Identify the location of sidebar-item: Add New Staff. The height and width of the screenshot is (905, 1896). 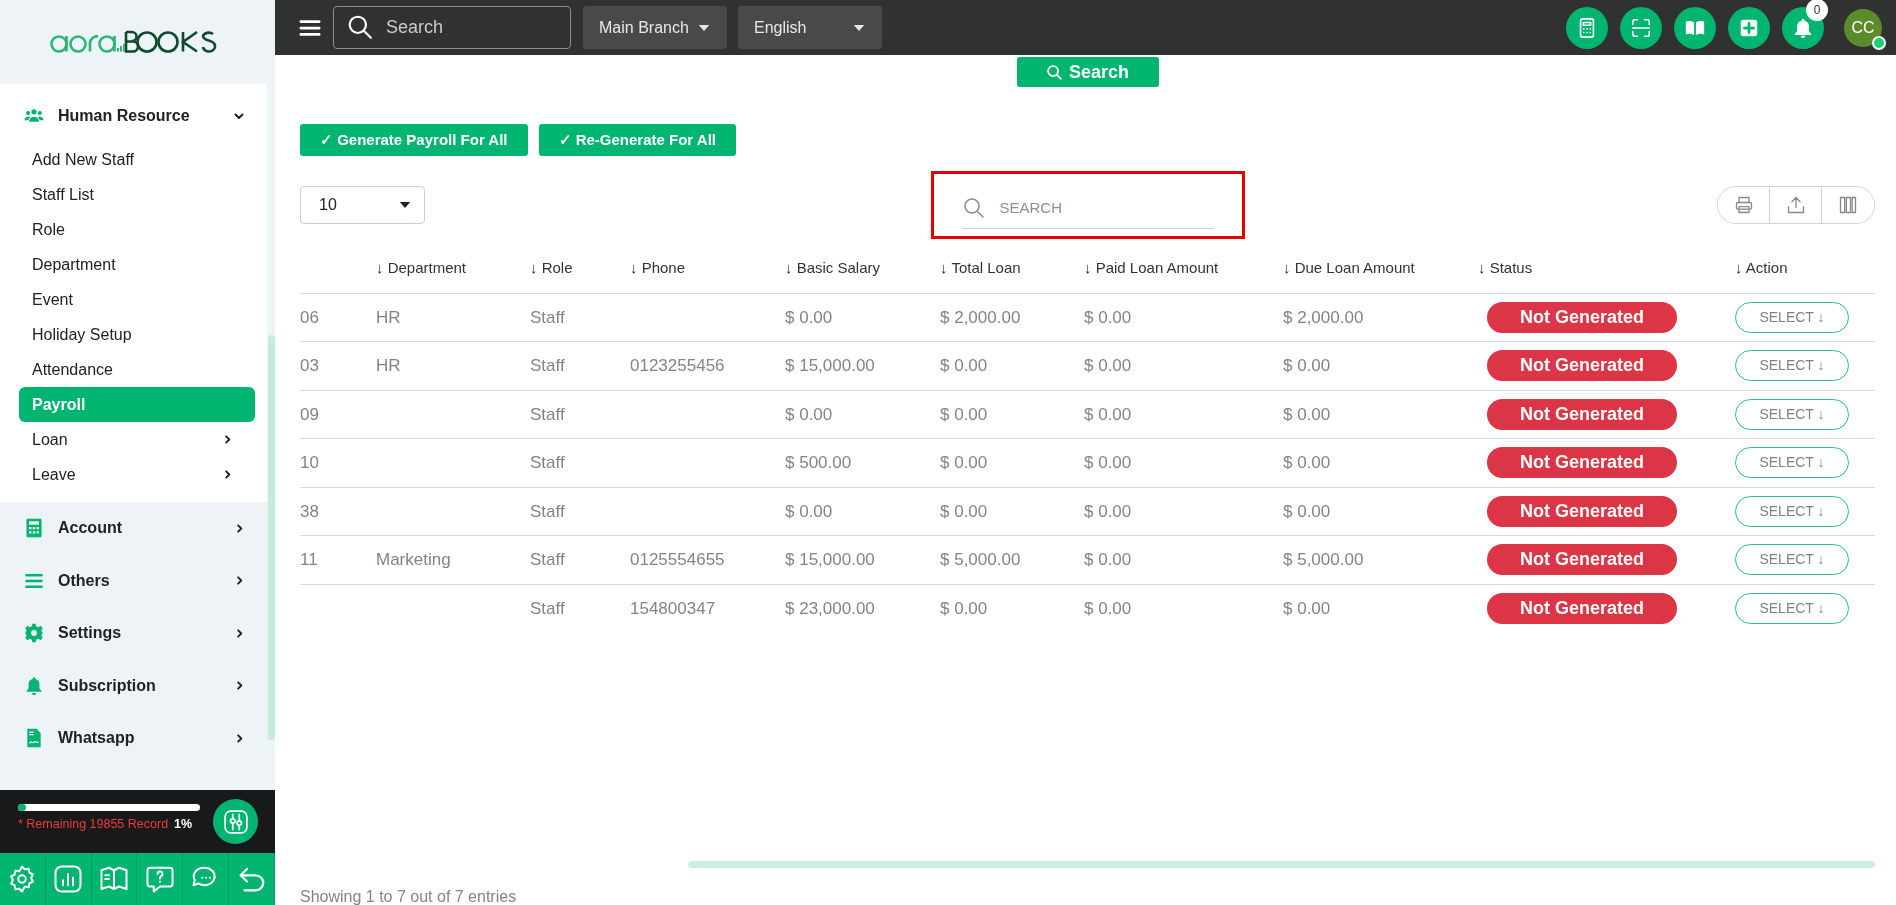
(137, 159).